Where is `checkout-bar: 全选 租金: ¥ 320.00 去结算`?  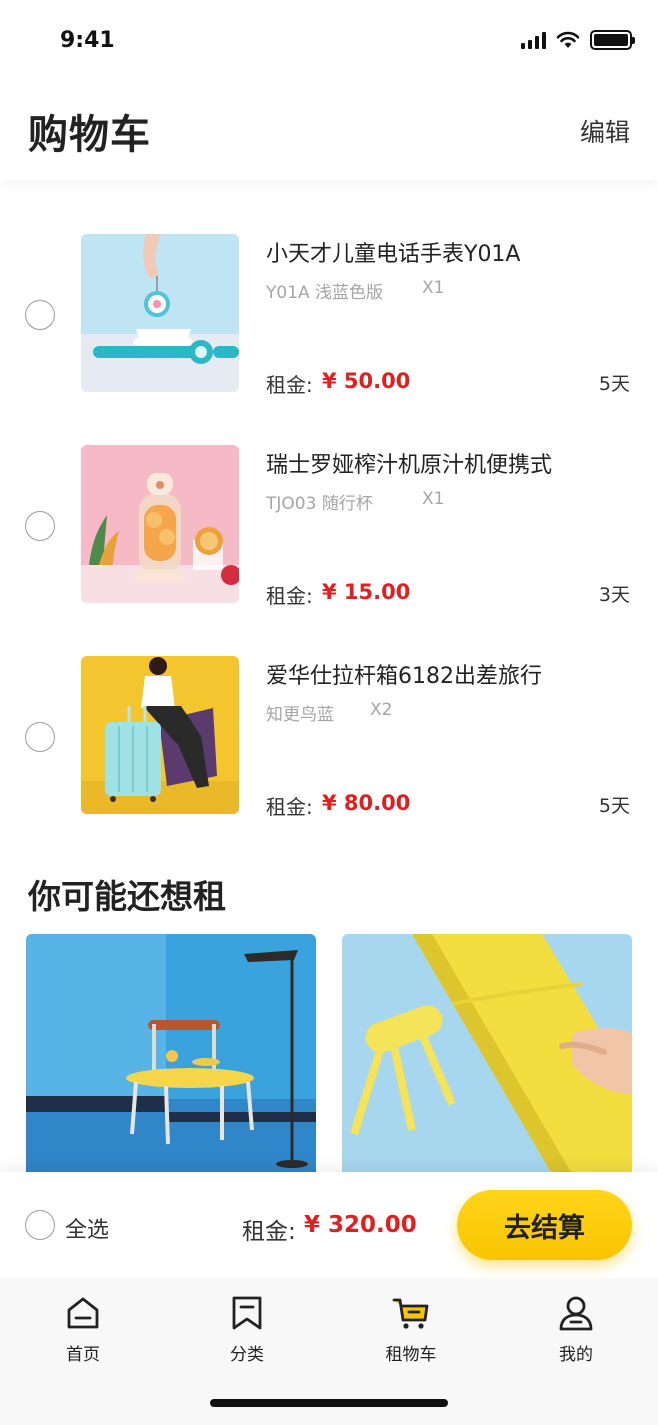 checkout-bar: 全选 租金: ¥ 320.00 去结算 is located at coordinates (329, 1225).